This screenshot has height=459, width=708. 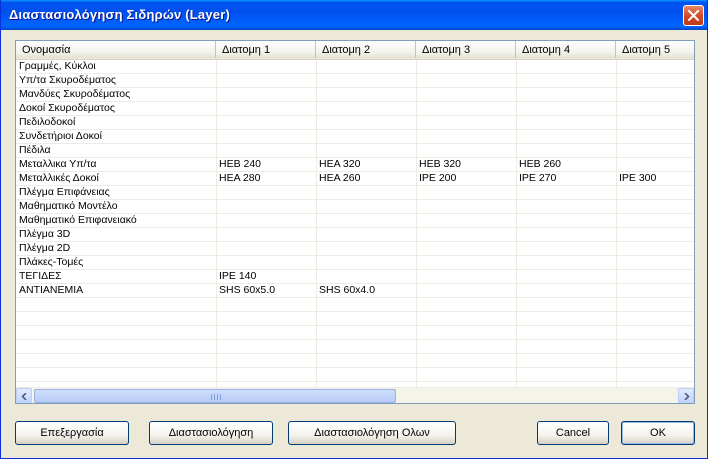 I want to click on dimension-all-button: Διαστασιολόγηση Ολων, so click(x=372, y=433).